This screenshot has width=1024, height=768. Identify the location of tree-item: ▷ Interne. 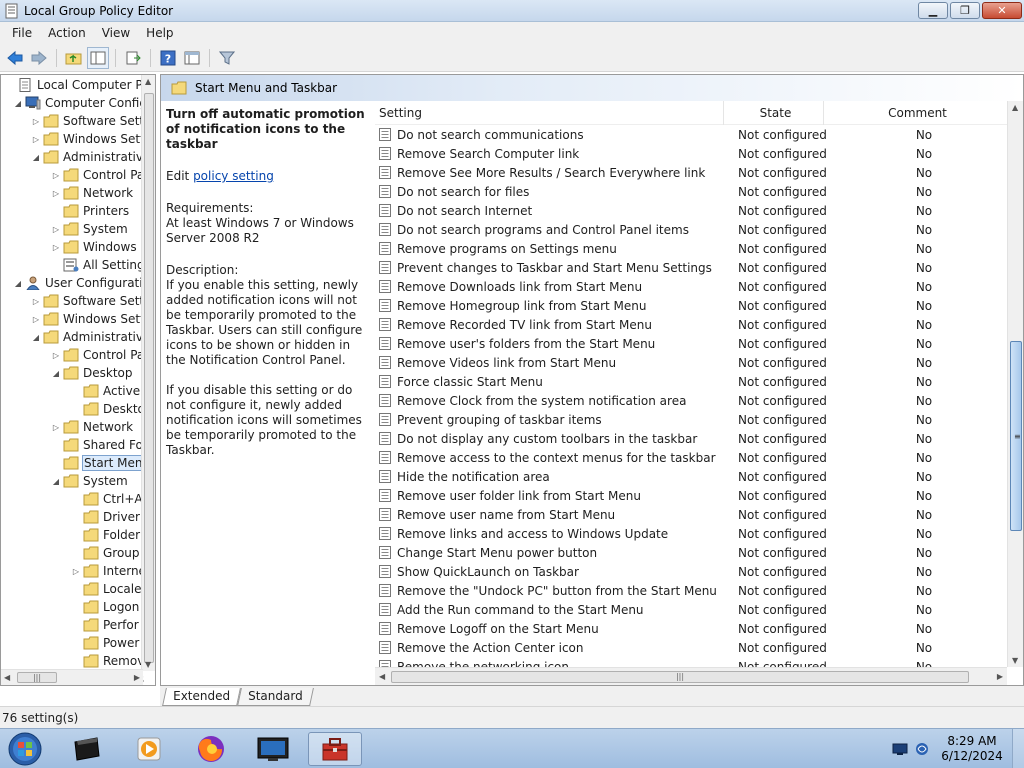
(109, 571).